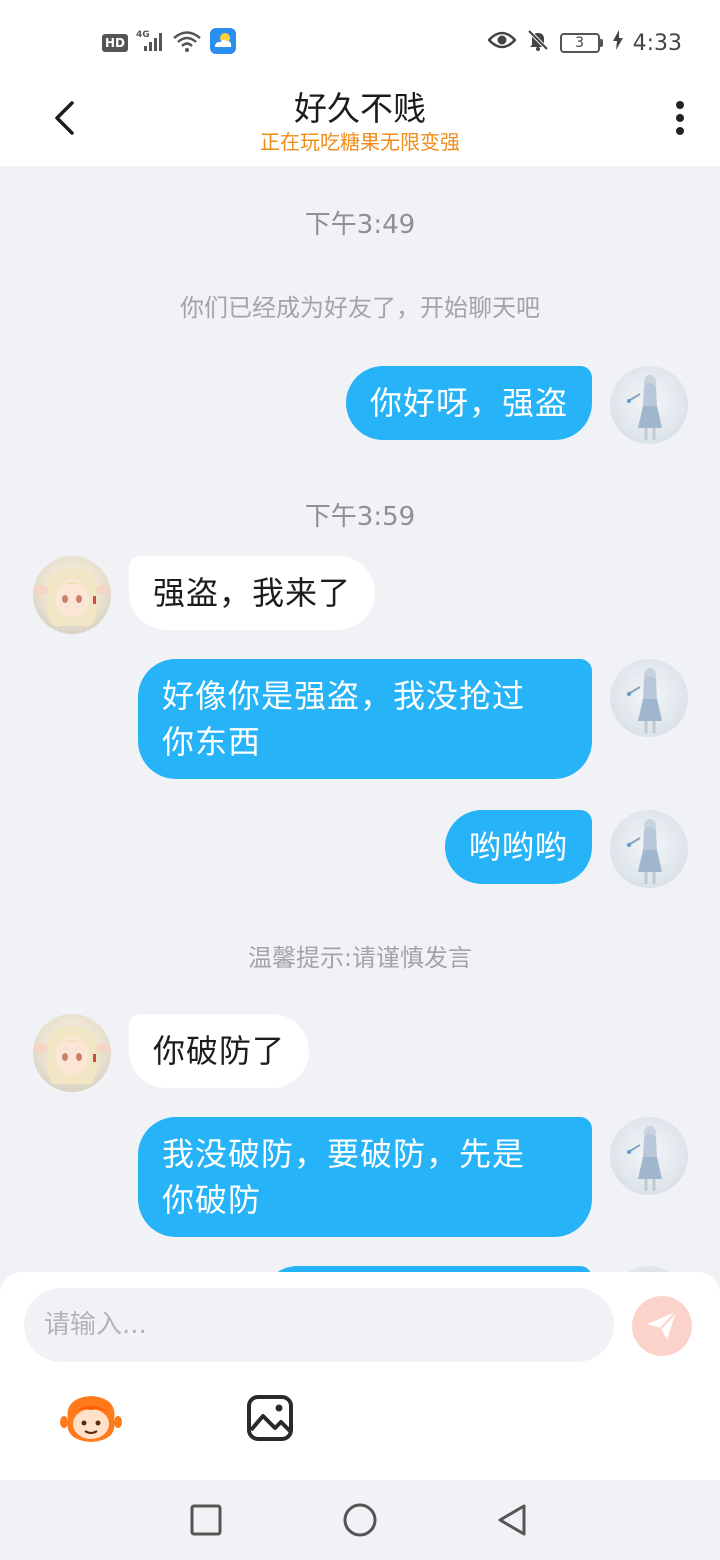 This screenshot has width=720, height=1560. What do you see at coordinates (657, 43) in the screenshot?
I see `clock-time: 4:33` at bounding box center [657, 43].